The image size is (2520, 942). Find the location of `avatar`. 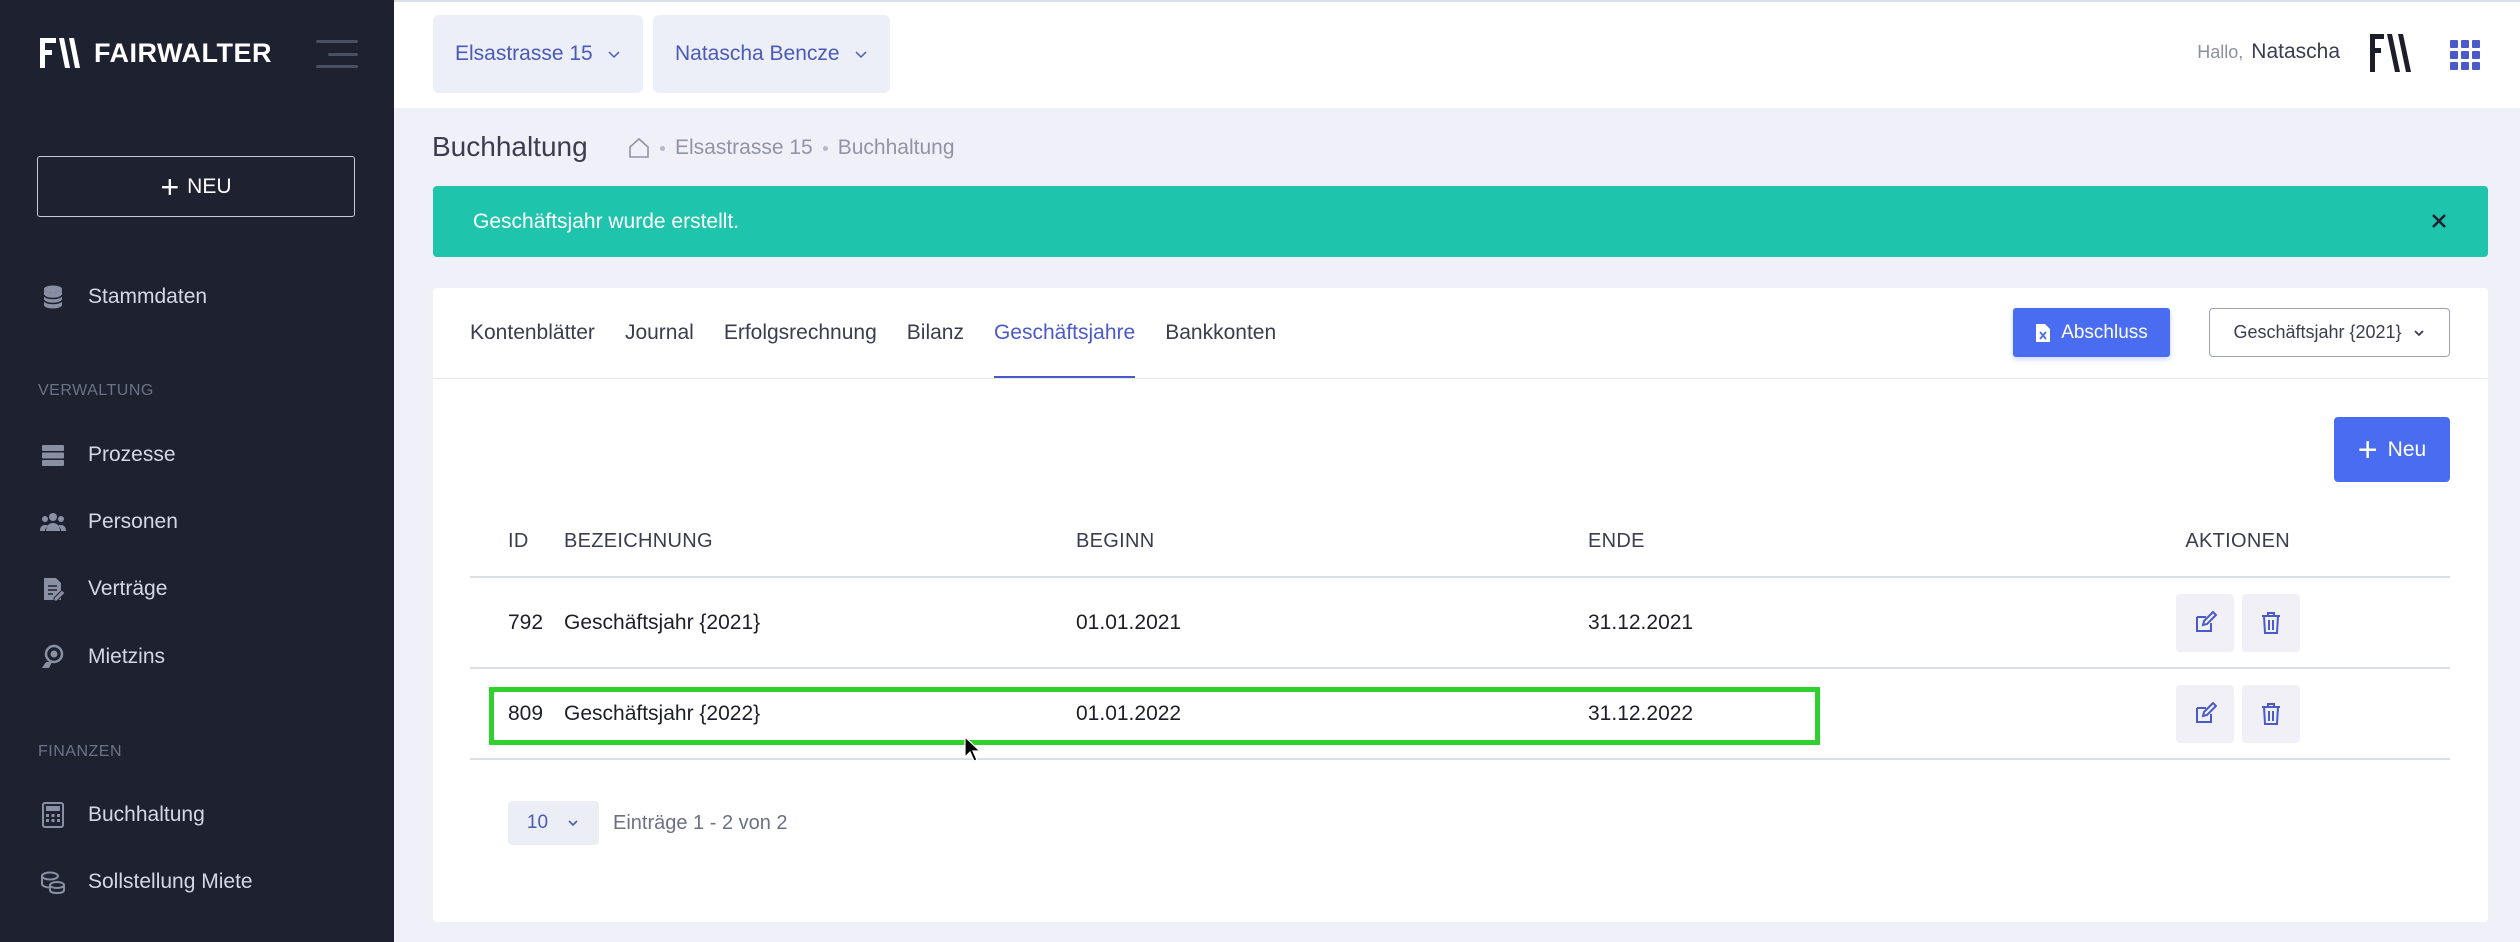

avatar is located at coordinates (2391, 53).